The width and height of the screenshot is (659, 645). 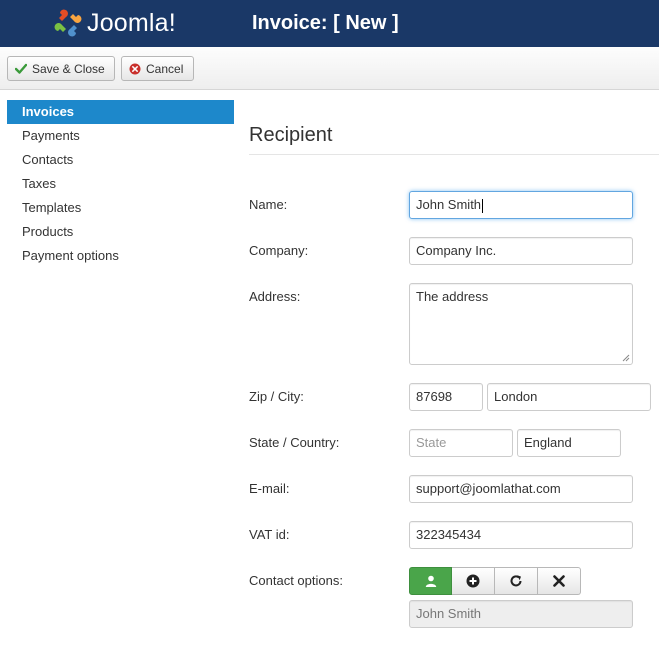 What do you see at coordinates (291, 135) in the screenshot?
I see `section-title: Recipient` at bounding box center [291, 135].